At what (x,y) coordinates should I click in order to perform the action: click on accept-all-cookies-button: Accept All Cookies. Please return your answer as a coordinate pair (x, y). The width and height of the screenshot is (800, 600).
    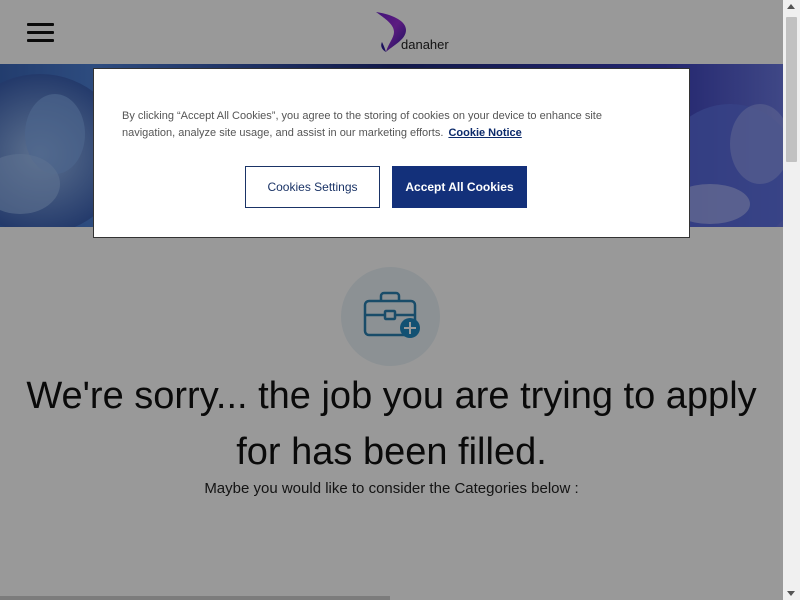
    Looking at the image, I should click on (459, 187).